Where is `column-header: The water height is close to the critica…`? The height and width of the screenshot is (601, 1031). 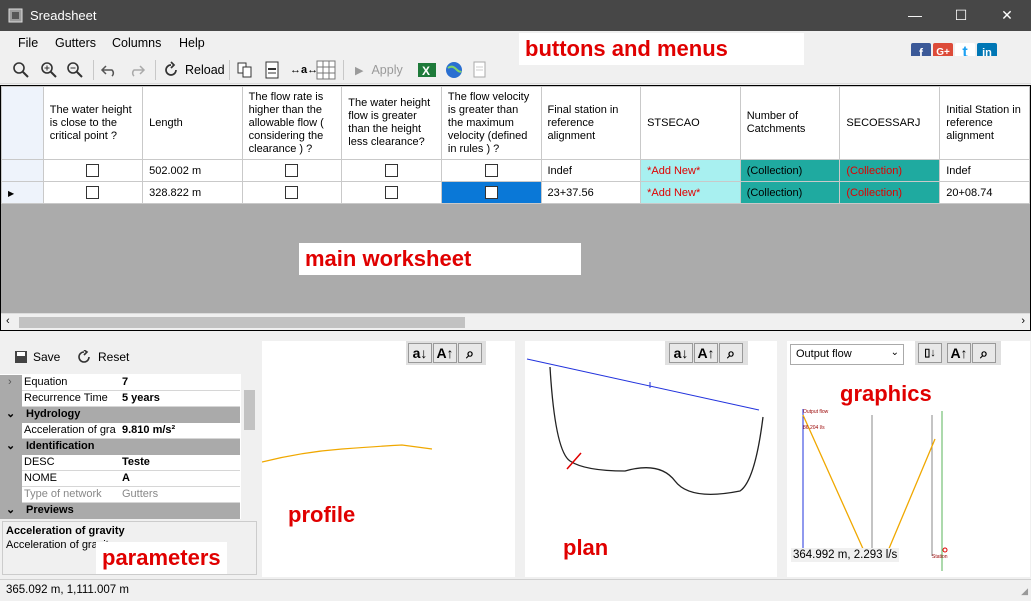
column-header: The water height is close to the critica… is located at coordinates (93, 123).